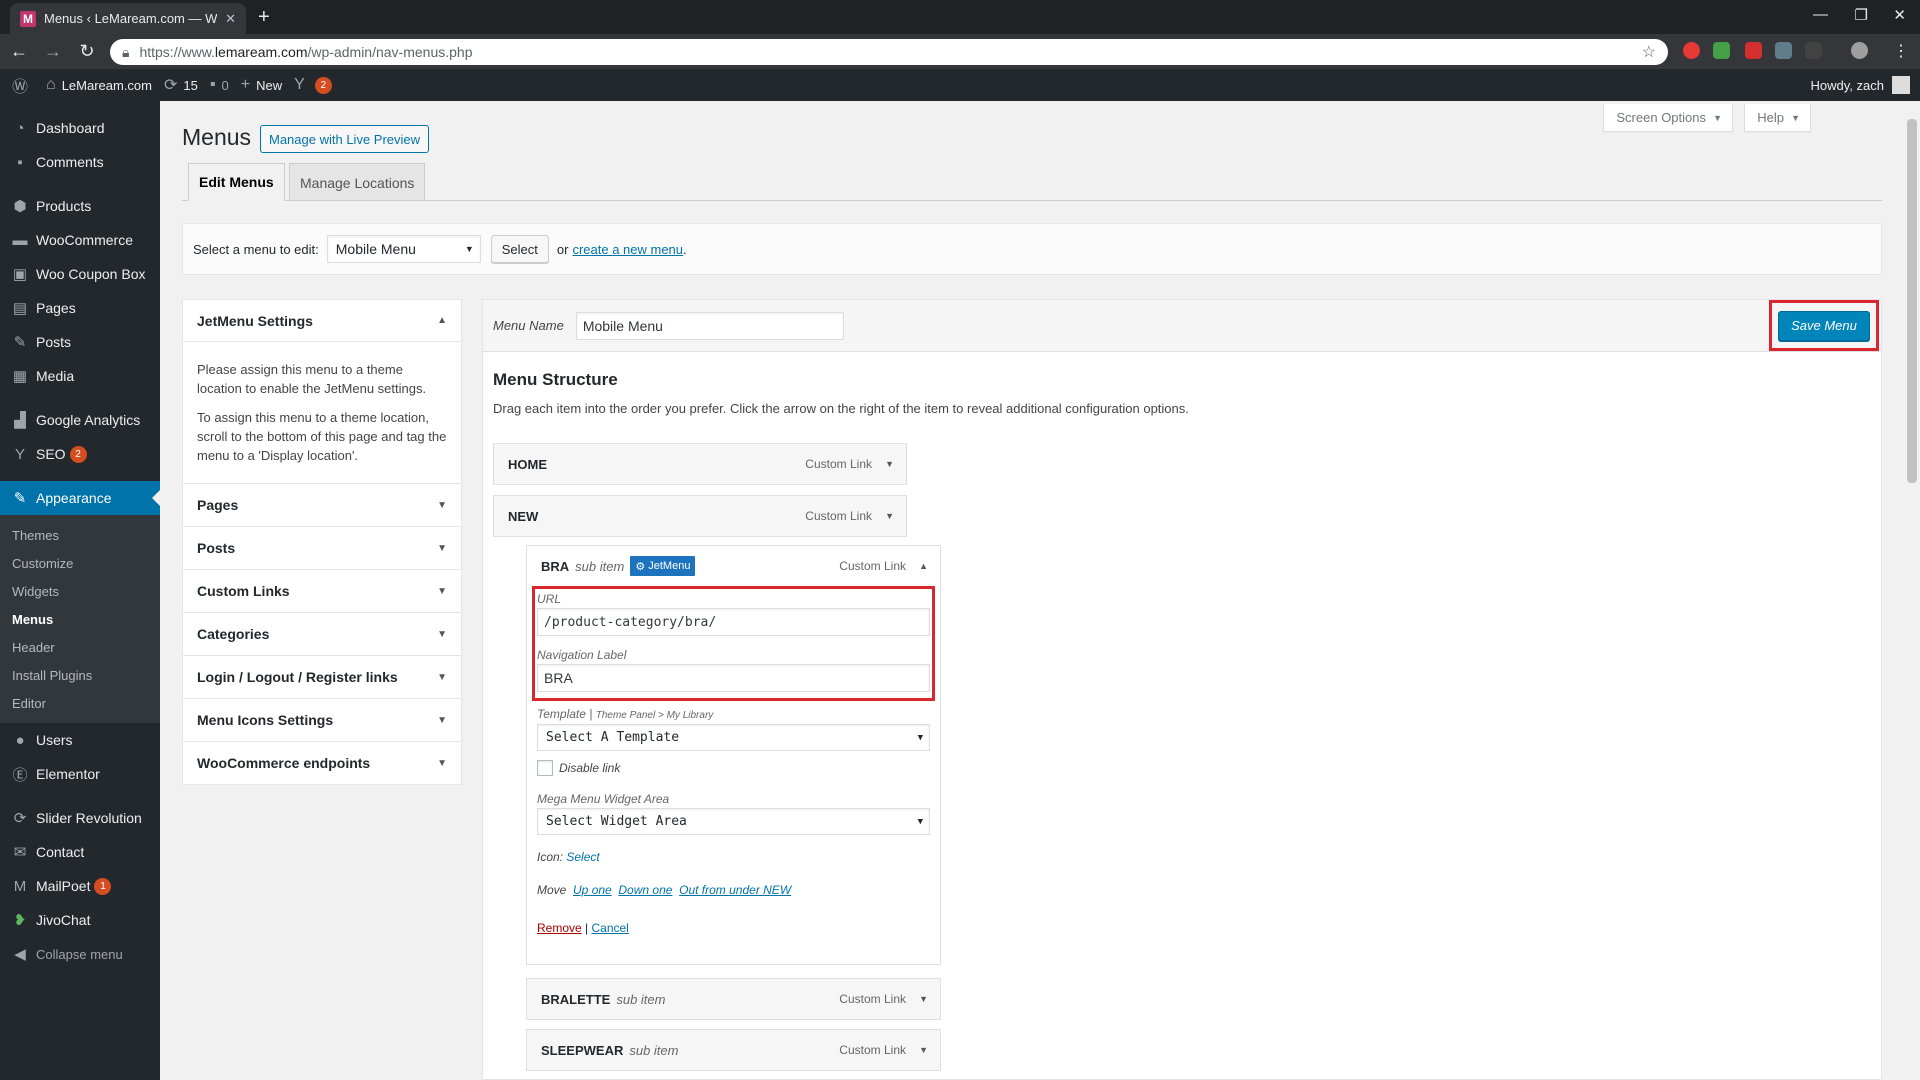 The height and width of the screenshot is (1080, 1920). I want to click on sidebar-item-slider-revolution: ⟳ Slider Revolution, so click(80, 818).